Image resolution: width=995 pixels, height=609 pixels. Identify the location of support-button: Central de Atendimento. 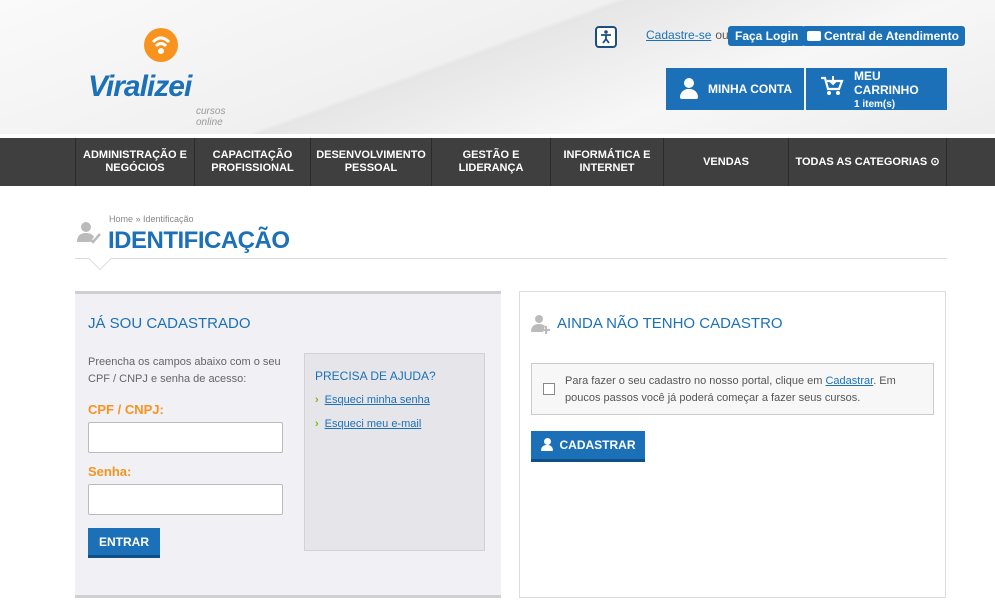
(883, 36).